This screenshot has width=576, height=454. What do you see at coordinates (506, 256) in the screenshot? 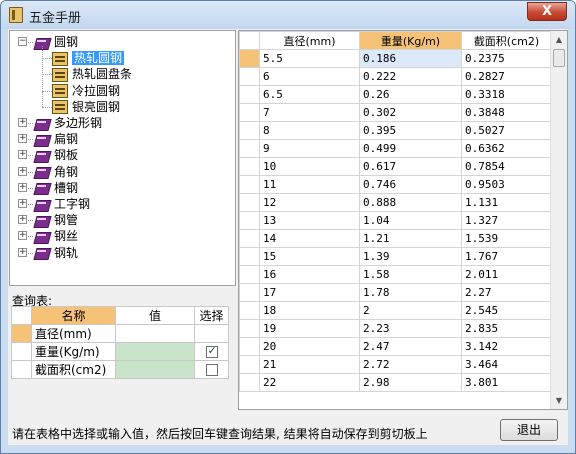
I see `grid-cell-area: 1.767` at bounding box center [506, 256].